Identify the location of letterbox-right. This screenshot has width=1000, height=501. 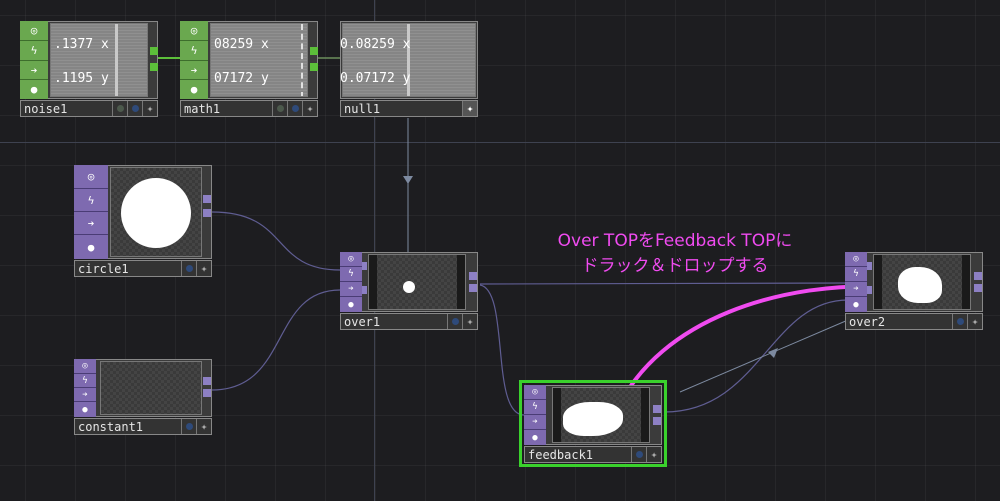
(645, 415).